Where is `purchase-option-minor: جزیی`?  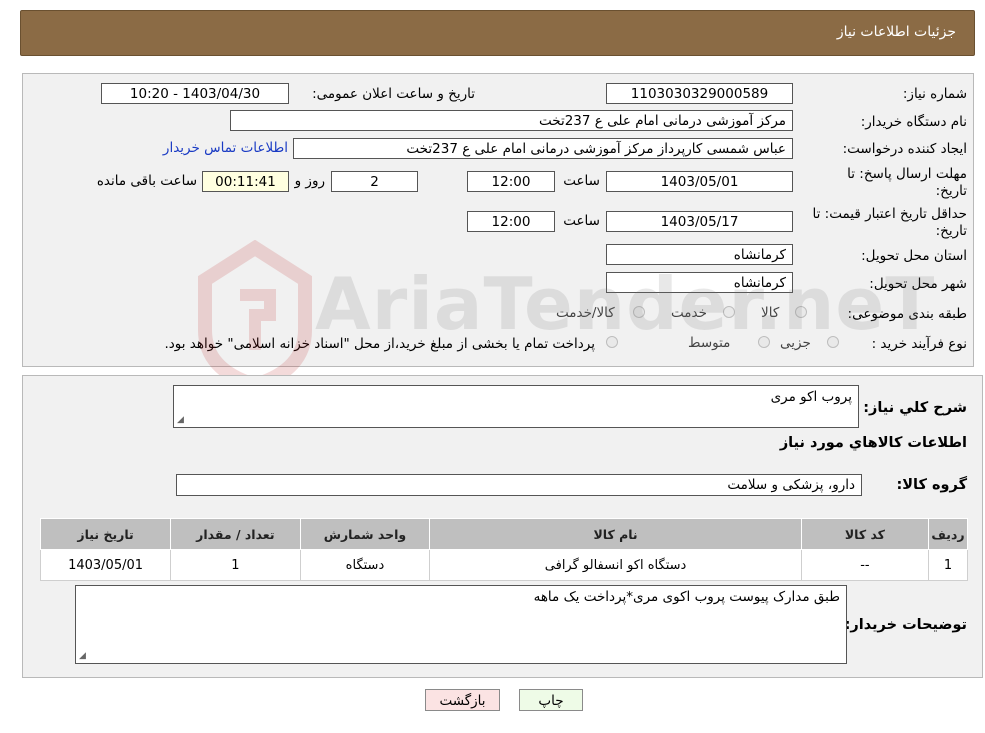 purchase-option-minor: جزیی is located at coordinates (795, 343).